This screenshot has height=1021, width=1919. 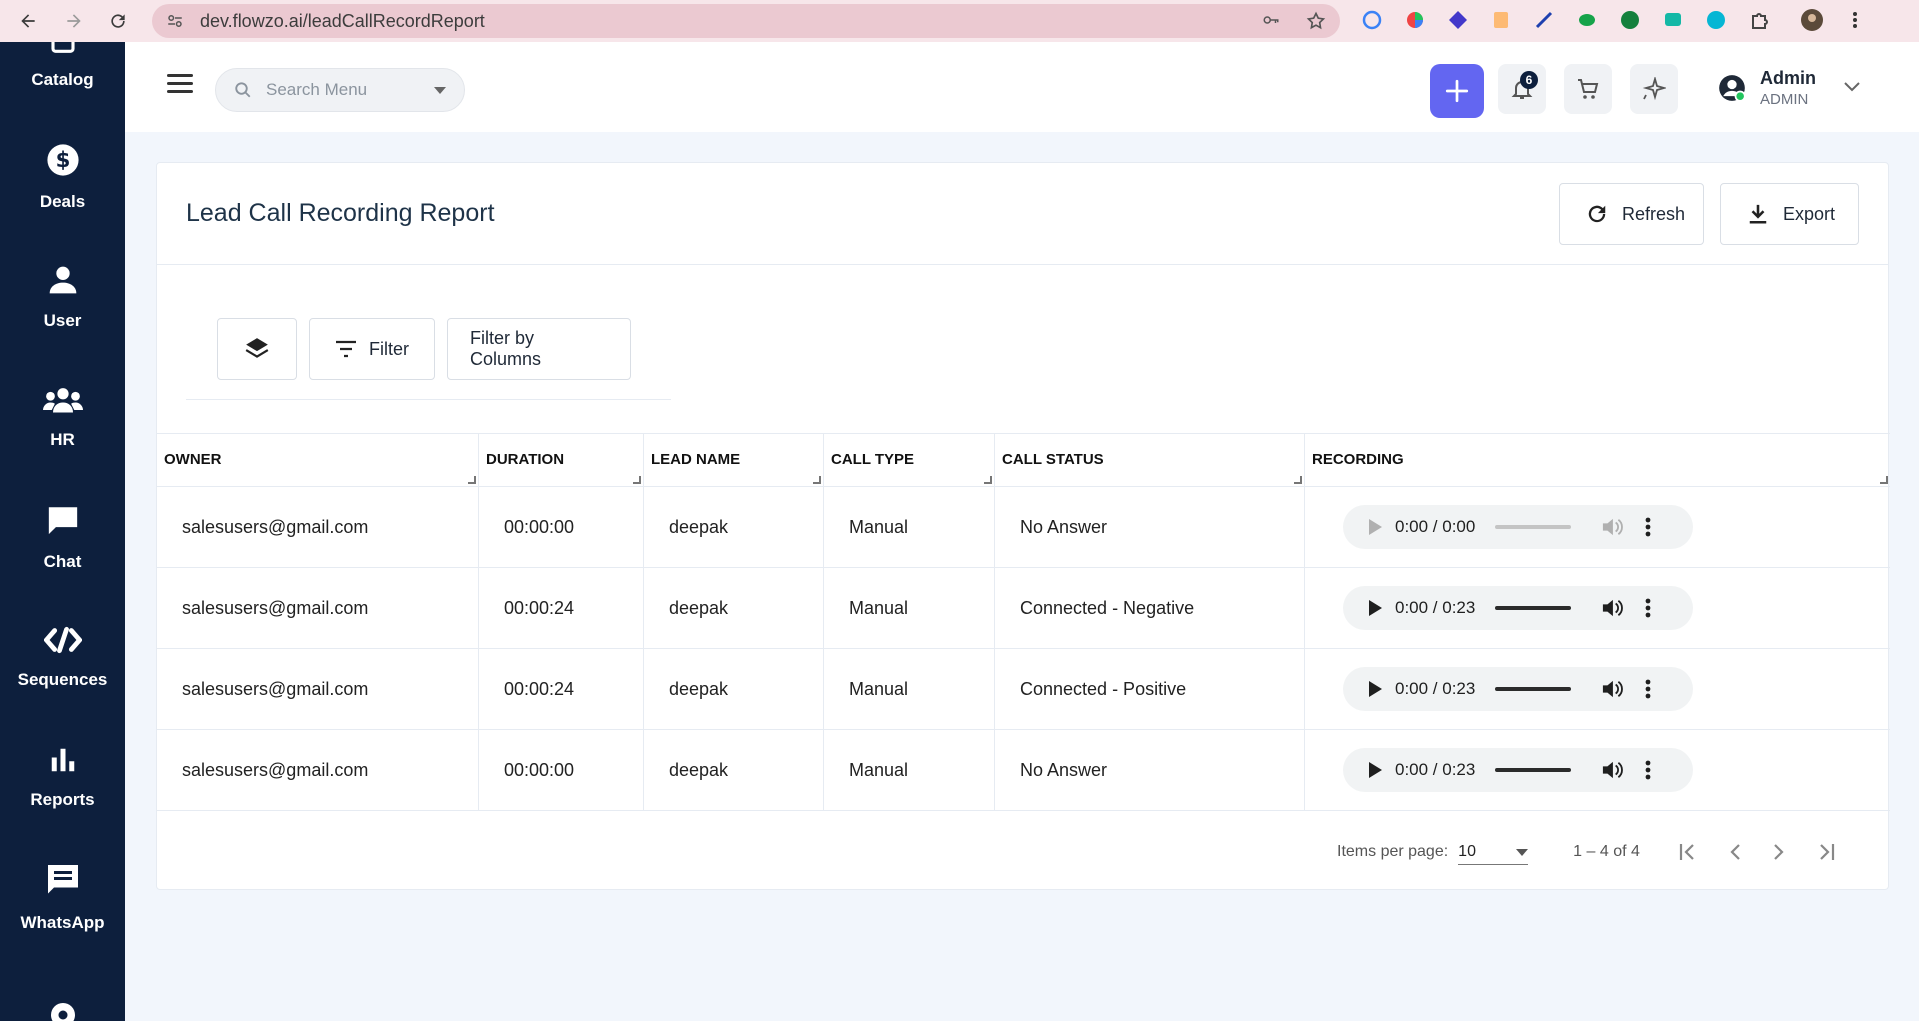 What do you see at coordinates (746, 21) in the screenshot?
I see `address-bar: dev.flowzo.ai/leadCallRecordReport` at bounding box center [746, 21].